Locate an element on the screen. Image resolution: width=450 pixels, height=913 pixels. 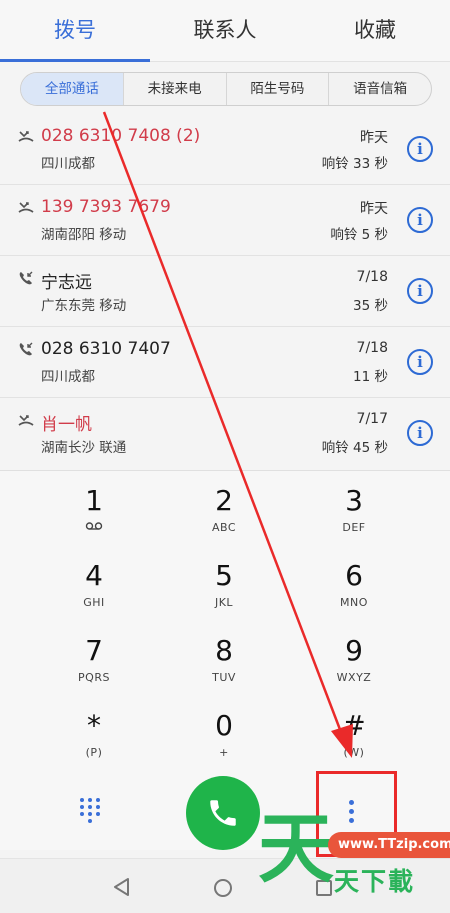
caller-location: 湖南长沙 联通 is located at coordinates (84, 448).